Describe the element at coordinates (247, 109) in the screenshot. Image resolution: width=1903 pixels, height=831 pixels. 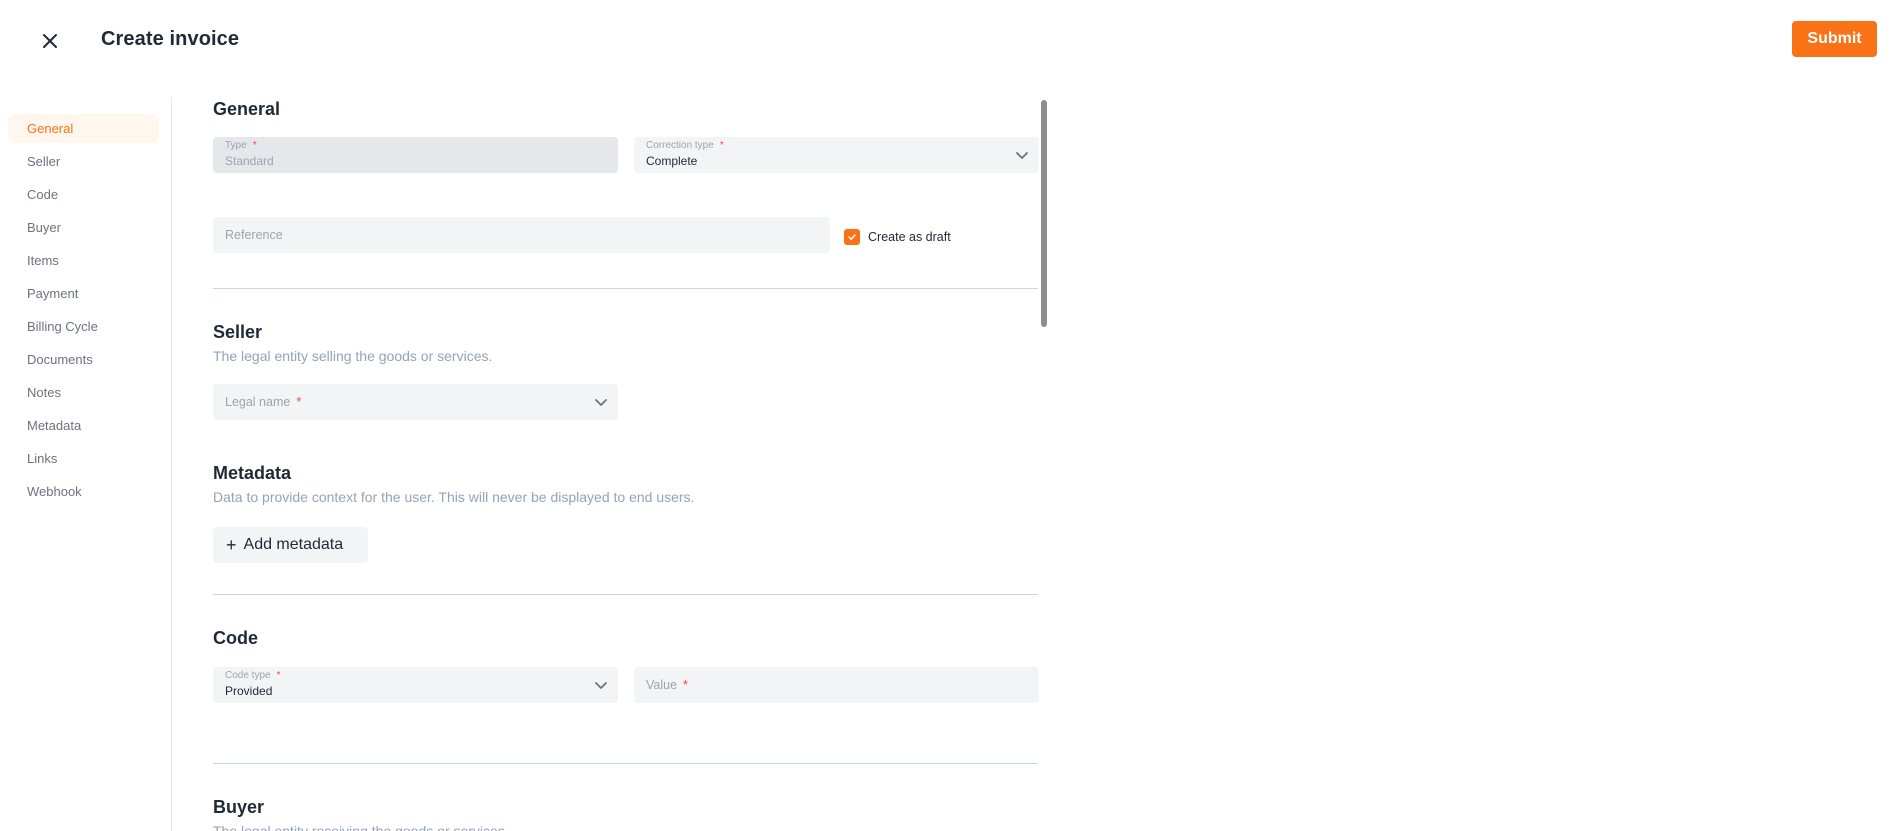
I see `section-title-general: General` at that location.